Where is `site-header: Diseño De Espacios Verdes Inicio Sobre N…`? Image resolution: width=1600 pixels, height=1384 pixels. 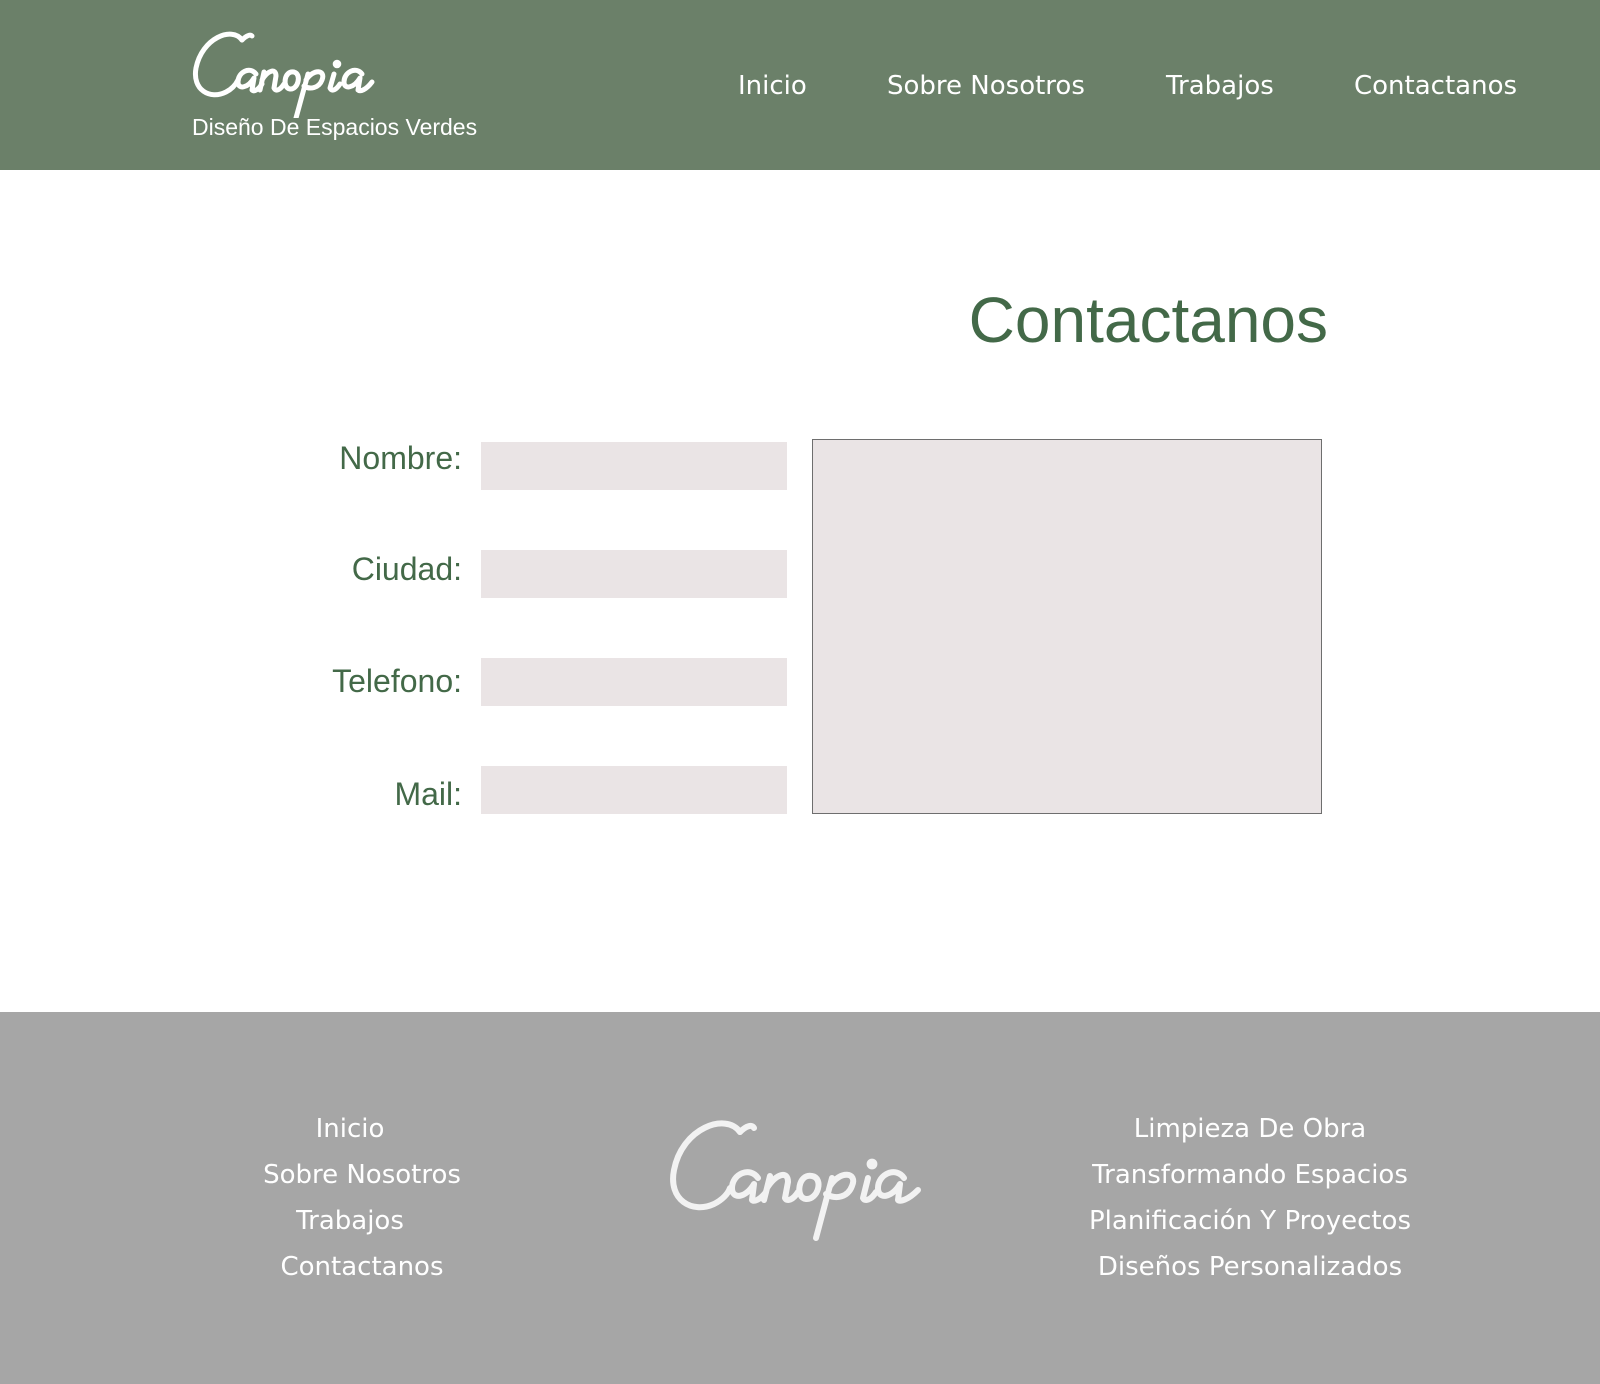 site-header: Diseño De Espacios Verdes Inicio Sobre N… is located at coordinates (800, 85).